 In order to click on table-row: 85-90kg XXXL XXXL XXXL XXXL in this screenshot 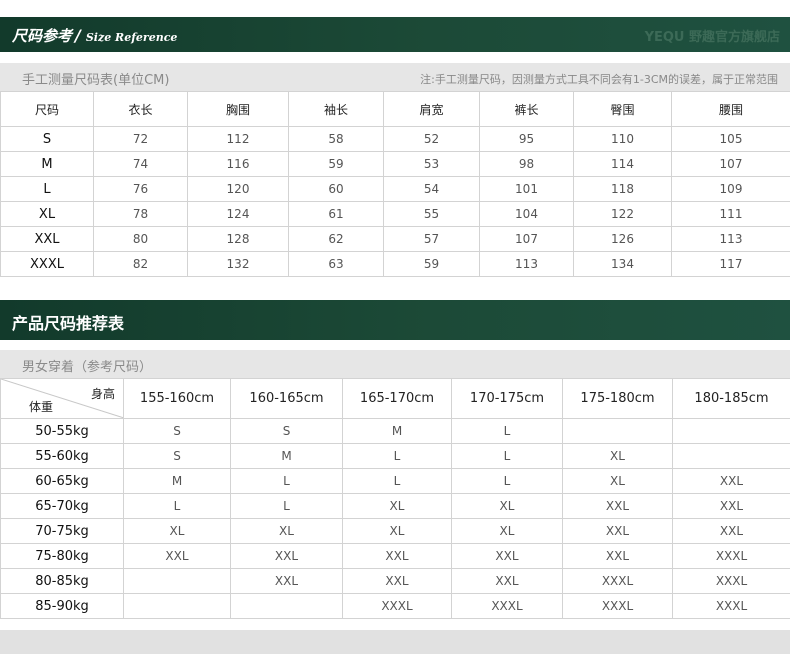, I will do `click(395, 606)`.